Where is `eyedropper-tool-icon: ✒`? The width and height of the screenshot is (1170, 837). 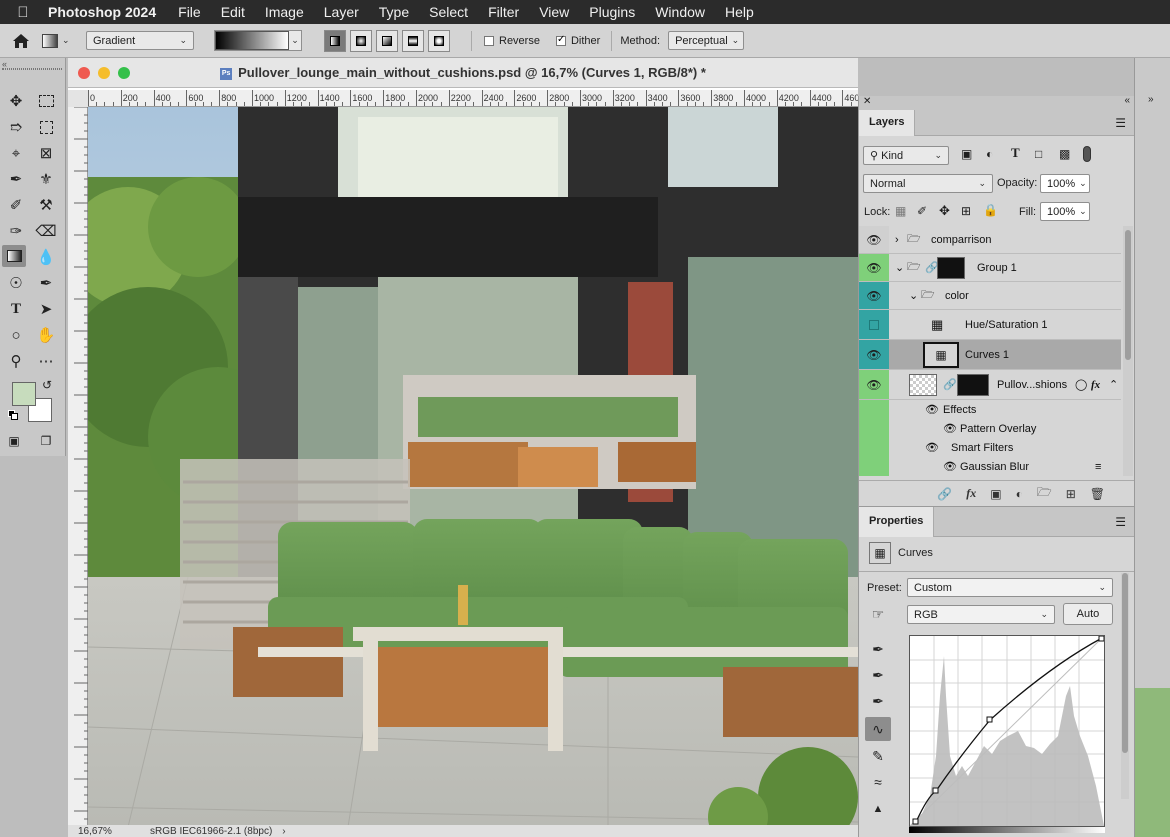 eyedropper-tool-icon: ✒ is located at coordinates (16, 179).